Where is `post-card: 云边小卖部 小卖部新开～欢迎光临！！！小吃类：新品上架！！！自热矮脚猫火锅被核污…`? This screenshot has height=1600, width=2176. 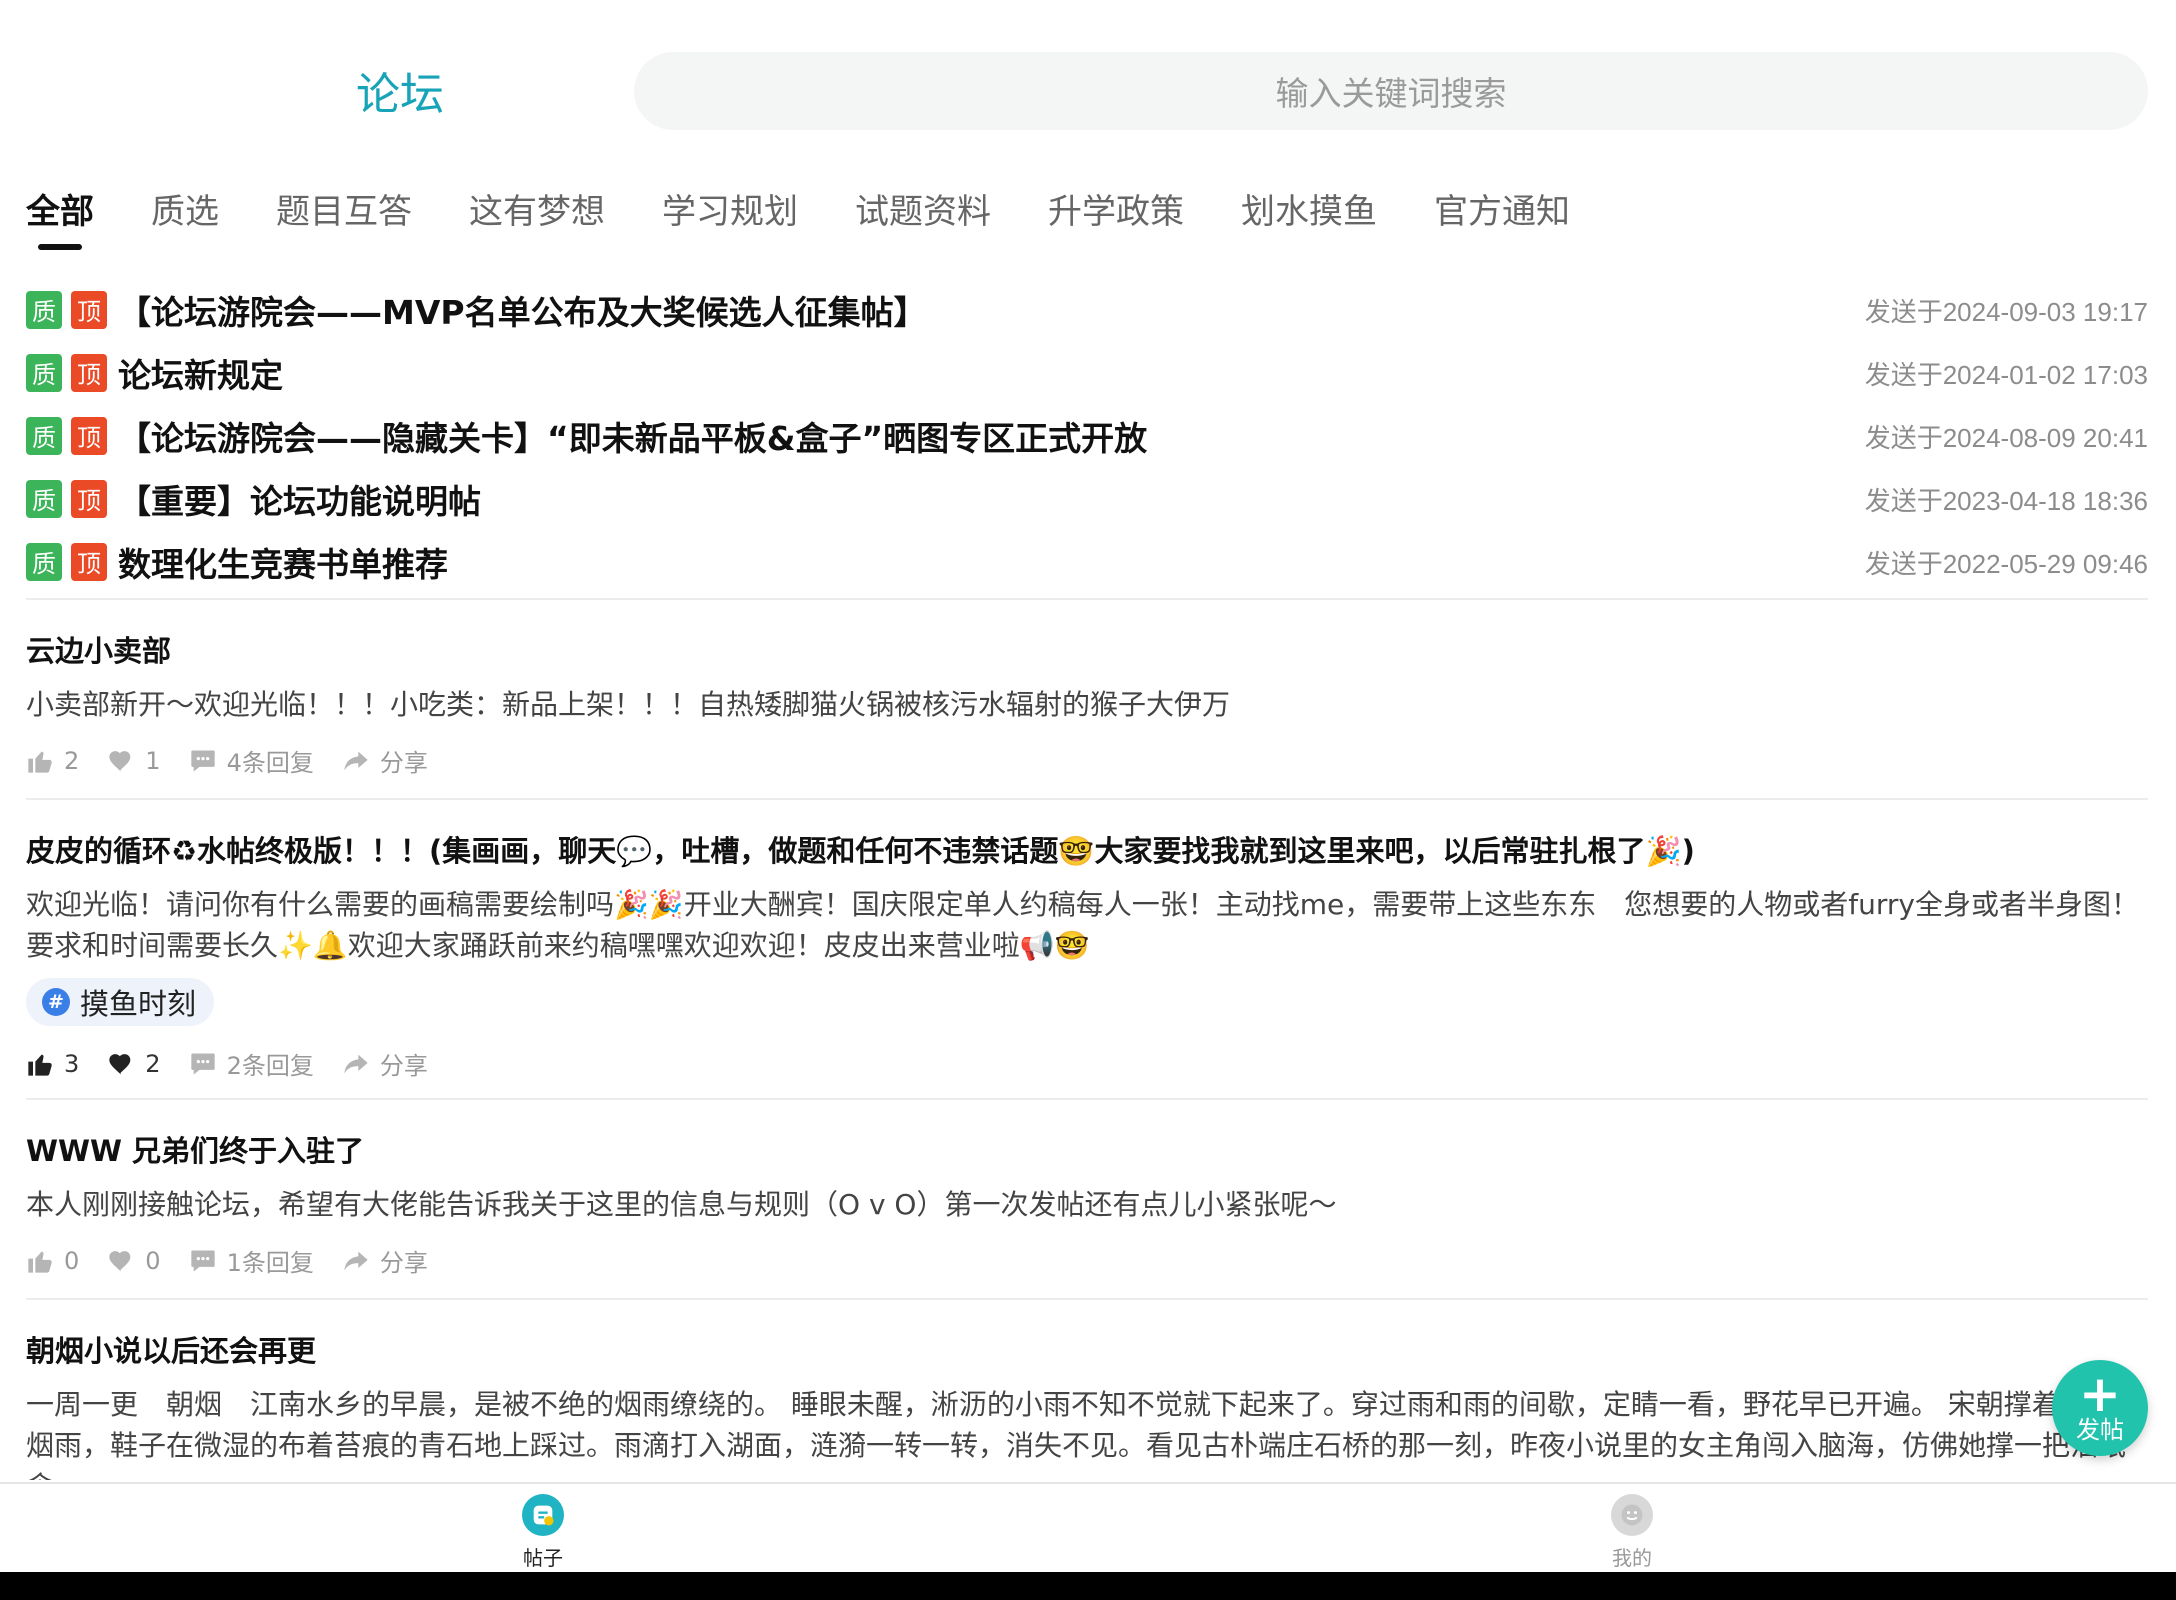
post-card: 云边小卖部 小卖部新开～欢迎光临！！！小吃类：新品上架！！！自热矮脚猫火锅被核污… is located at coordinates (1087, 703).